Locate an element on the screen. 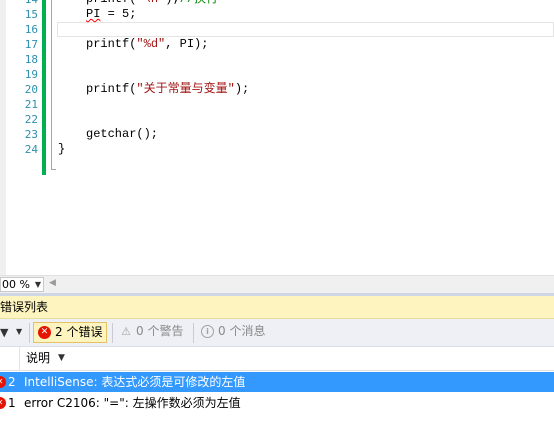 Image resolution: width=554 pixels, height=423 pixels. error-list-title: 错误列表 is located at coordinates (24, 307).